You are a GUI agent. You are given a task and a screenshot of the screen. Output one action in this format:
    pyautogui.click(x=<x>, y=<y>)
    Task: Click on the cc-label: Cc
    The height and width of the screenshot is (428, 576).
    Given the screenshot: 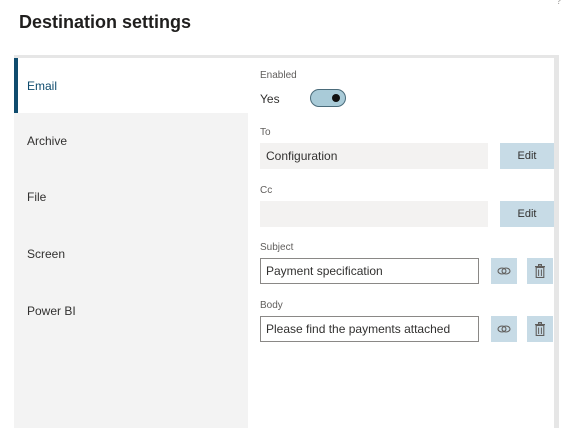 What is the action you would take?
    pyautogui.click(x=266, y=190)
    